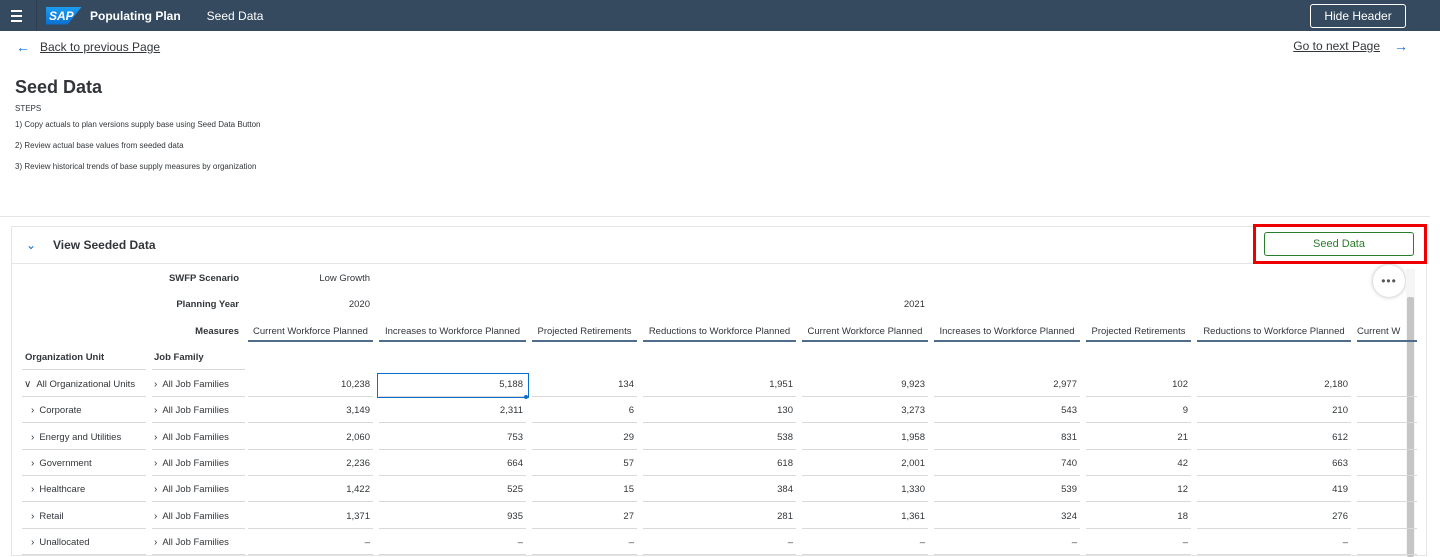  What do you see at coordinates (309, 410) in the screenshot?
I see `data-cell: 3,149` at bounding box center [309, 410].